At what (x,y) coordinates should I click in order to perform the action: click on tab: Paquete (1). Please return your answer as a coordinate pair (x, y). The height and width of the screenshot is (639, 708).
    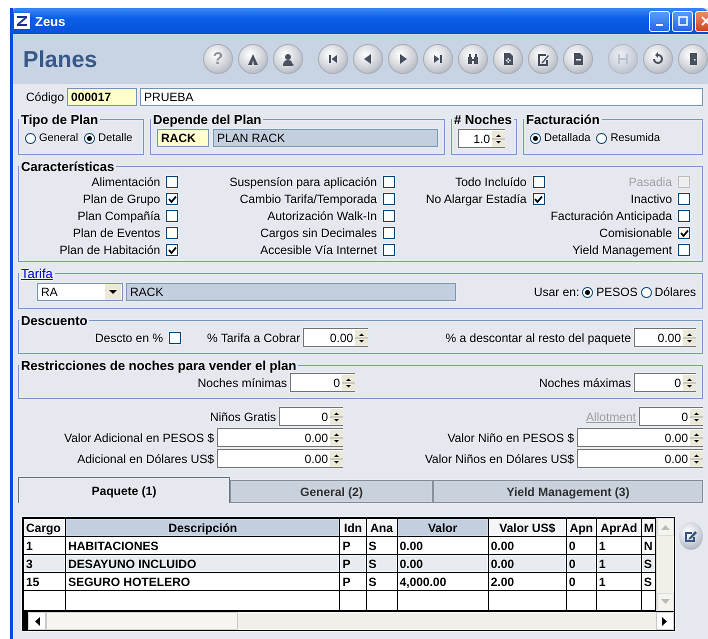
    Looking at the image, I should click on (124, 490).